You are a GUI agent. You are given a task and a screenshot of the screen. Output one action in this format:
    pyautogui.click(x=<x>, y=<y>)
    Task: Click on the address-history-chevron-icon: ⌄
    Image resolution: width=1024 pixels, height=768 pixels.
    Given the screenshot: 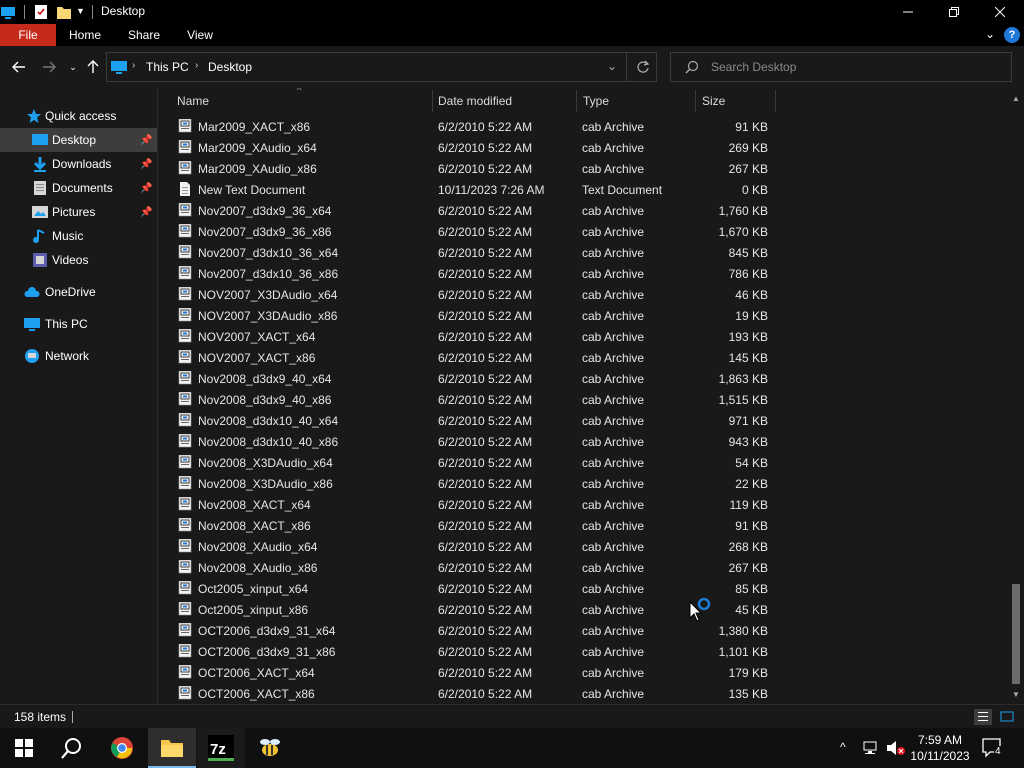 What is the action you would take?
    pyautogui.click(x=612, y=66)
    